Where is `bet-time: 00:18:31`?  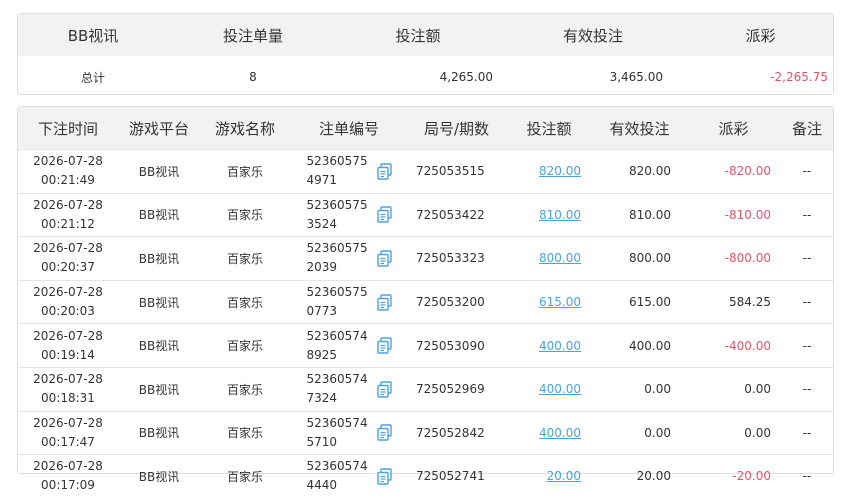
bet-time: 00:18:31 is located at coordinates (68, 398).